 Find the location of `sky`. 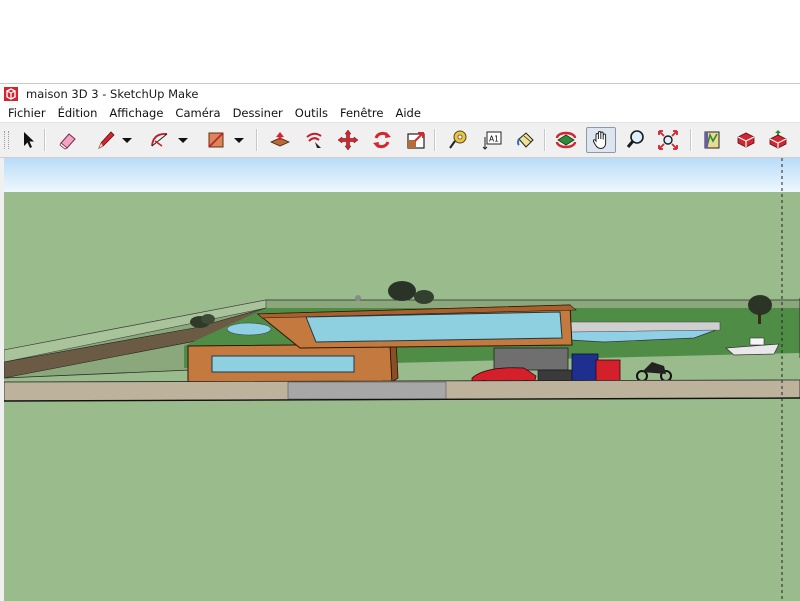

sky is located at coordinates (402, 175).